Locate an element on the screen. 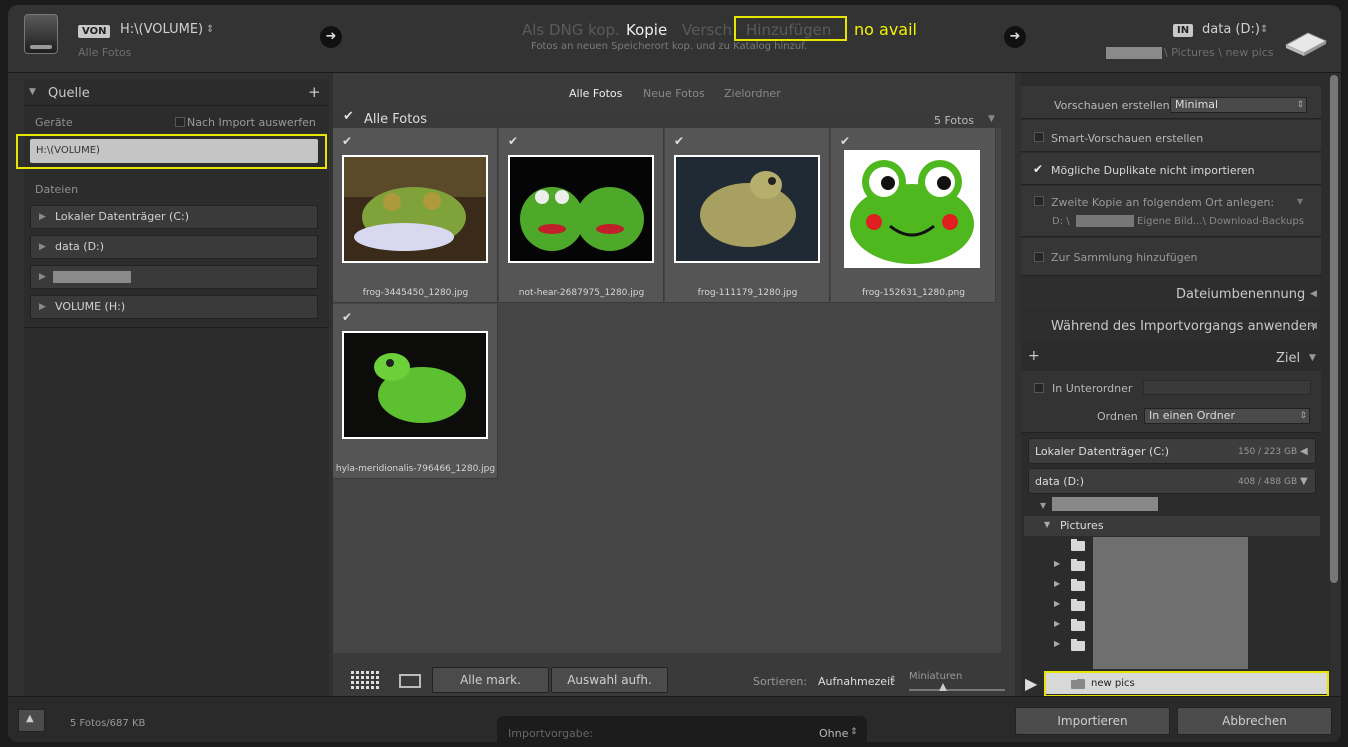 The image size is (1348, 747). mode-dng: Als DNG kop. is located at coordinates (571, 30).